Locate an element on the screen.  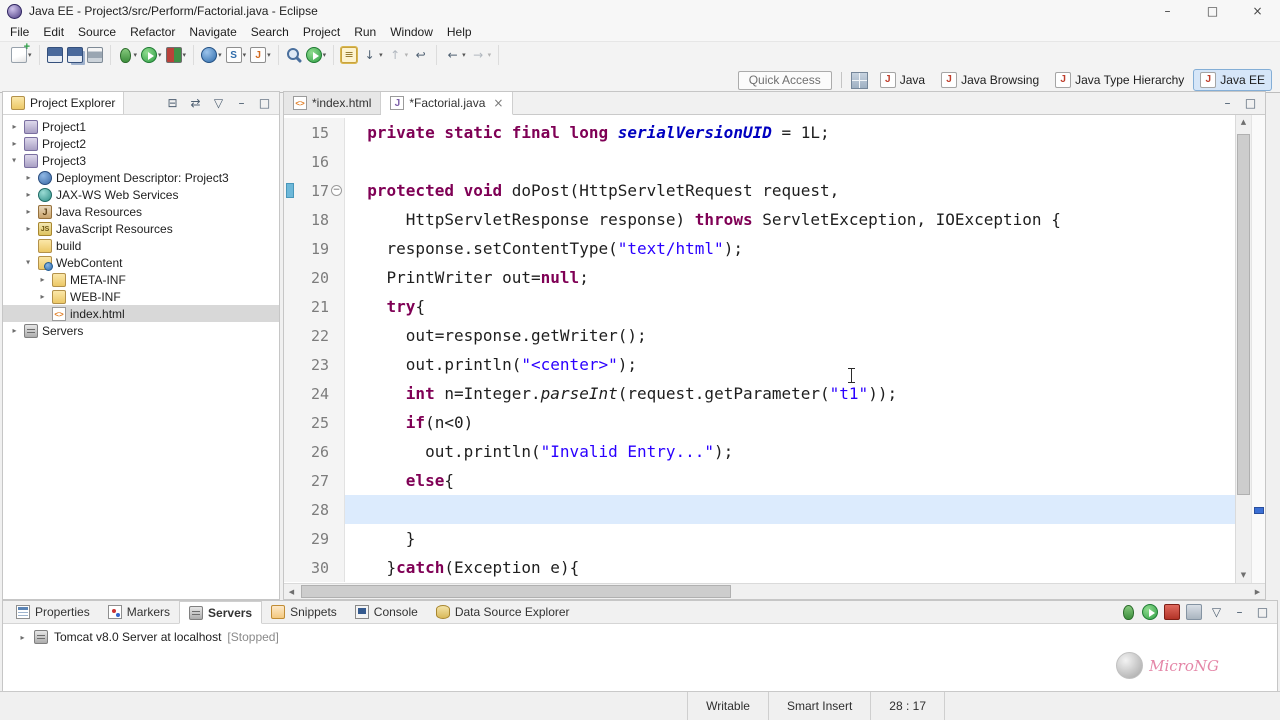
coverage-button: ▾ is located at coordinates (176, 55).